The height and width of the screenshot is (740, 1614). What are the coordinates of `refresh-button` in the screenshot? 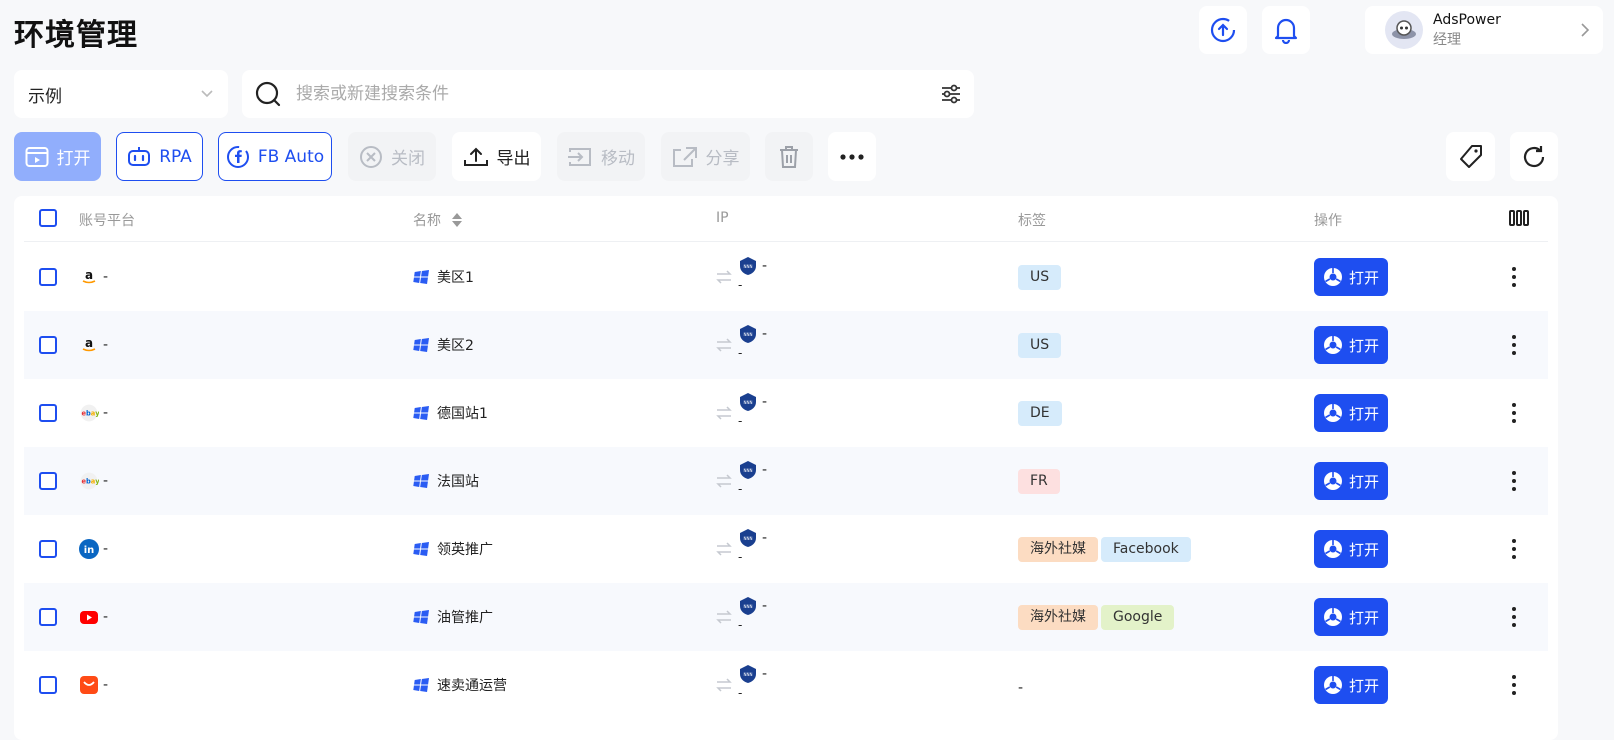 It's located at (1534, 156).